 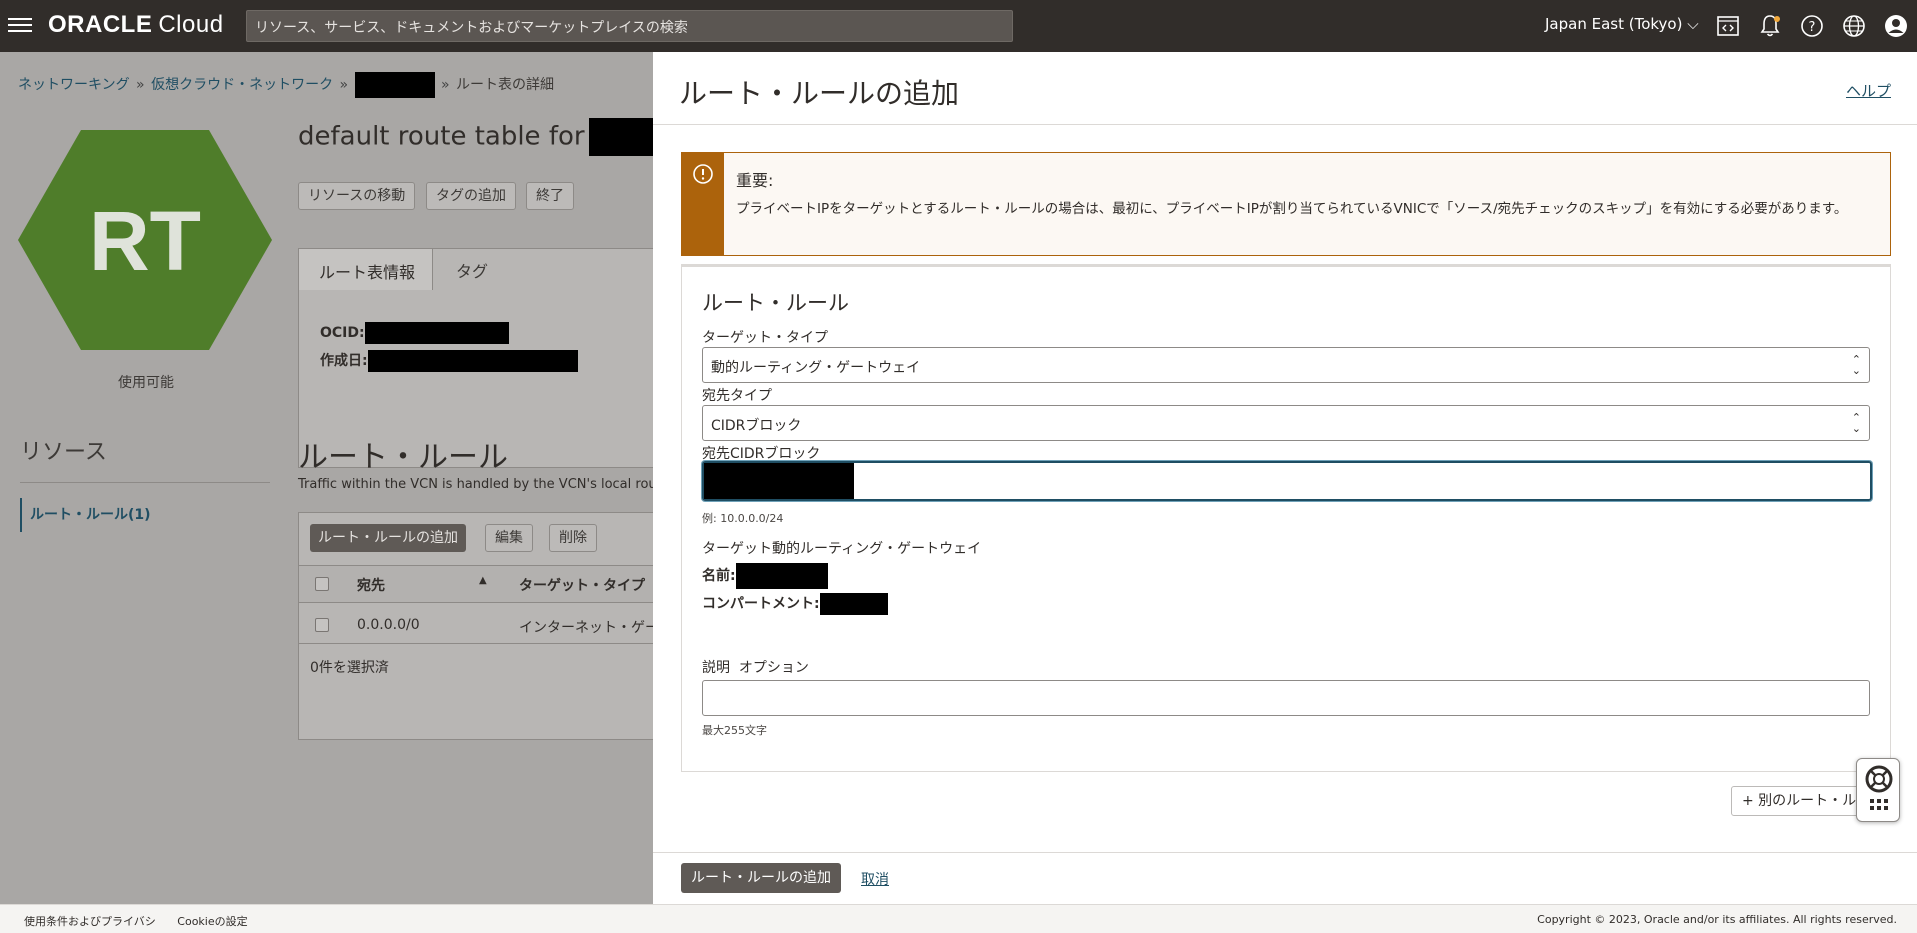 I want to click on destination-type-select: CIDRブロック ⌃ ⌄, so click(x=1286, y=423).